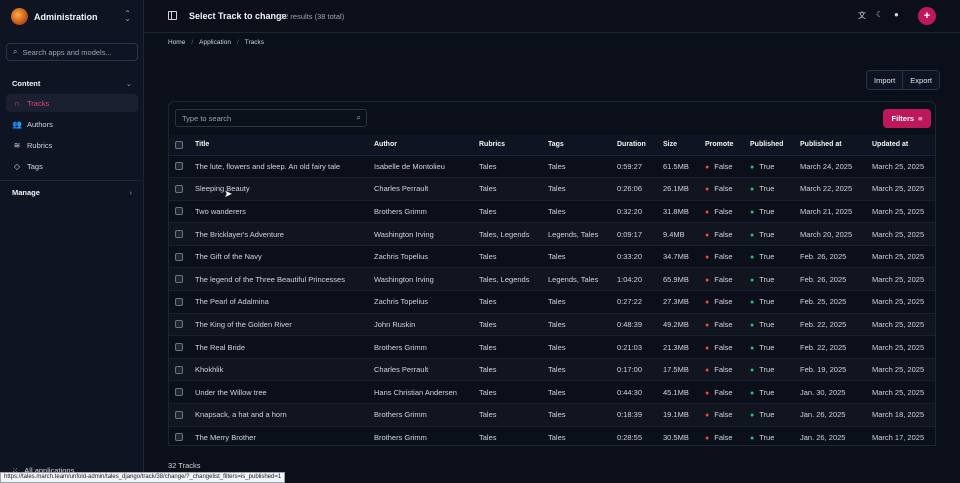  Describe the element at coordinates (927, 16) in the screenshot. I see `add-track-button: +` at that location.